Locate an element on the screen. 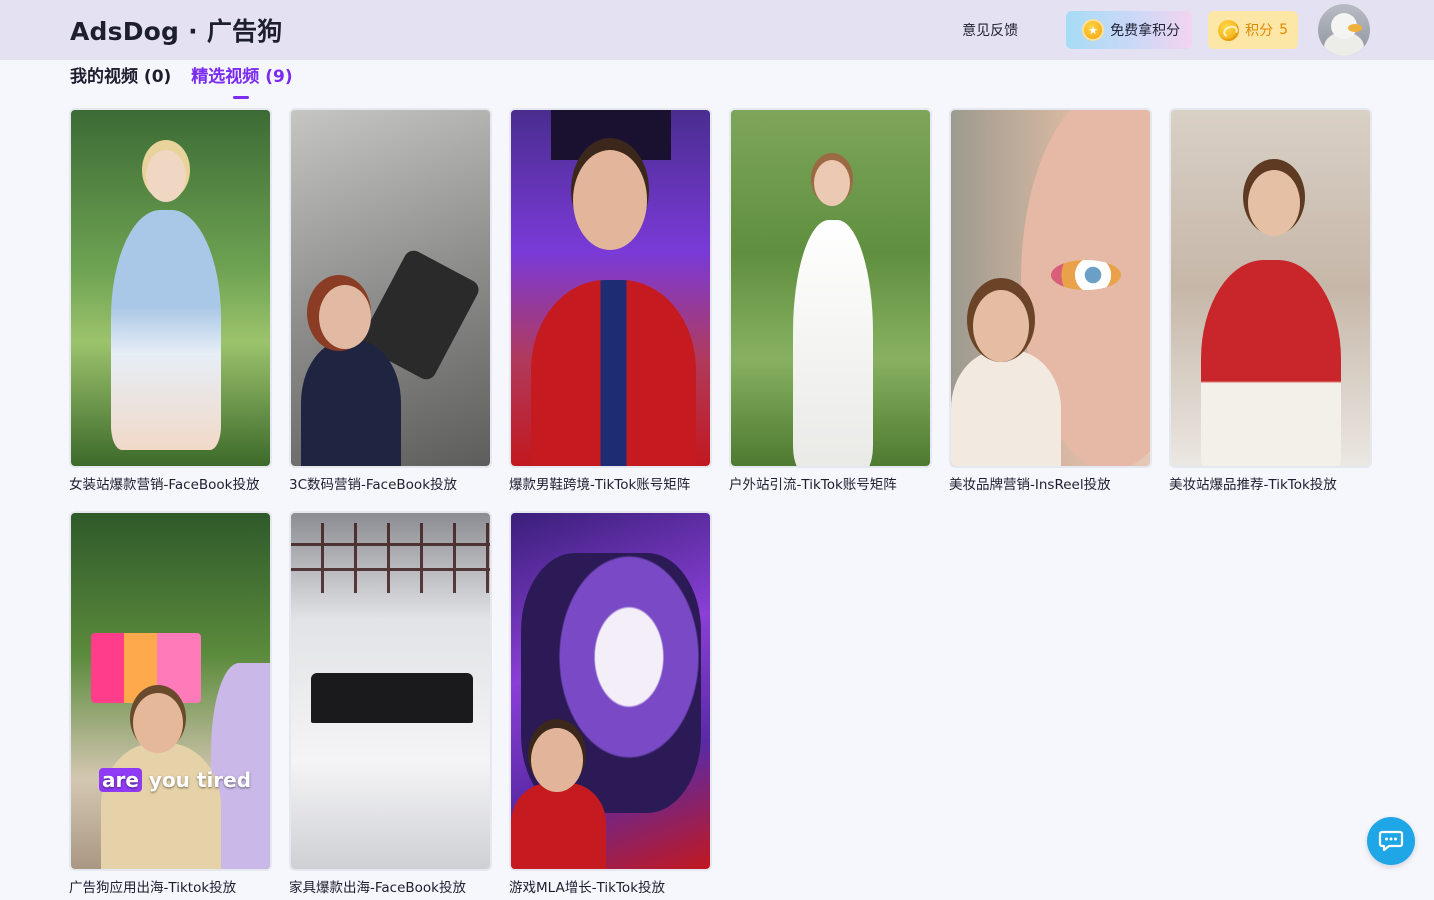  chat-support-button is located at coordinates (1391, 841).